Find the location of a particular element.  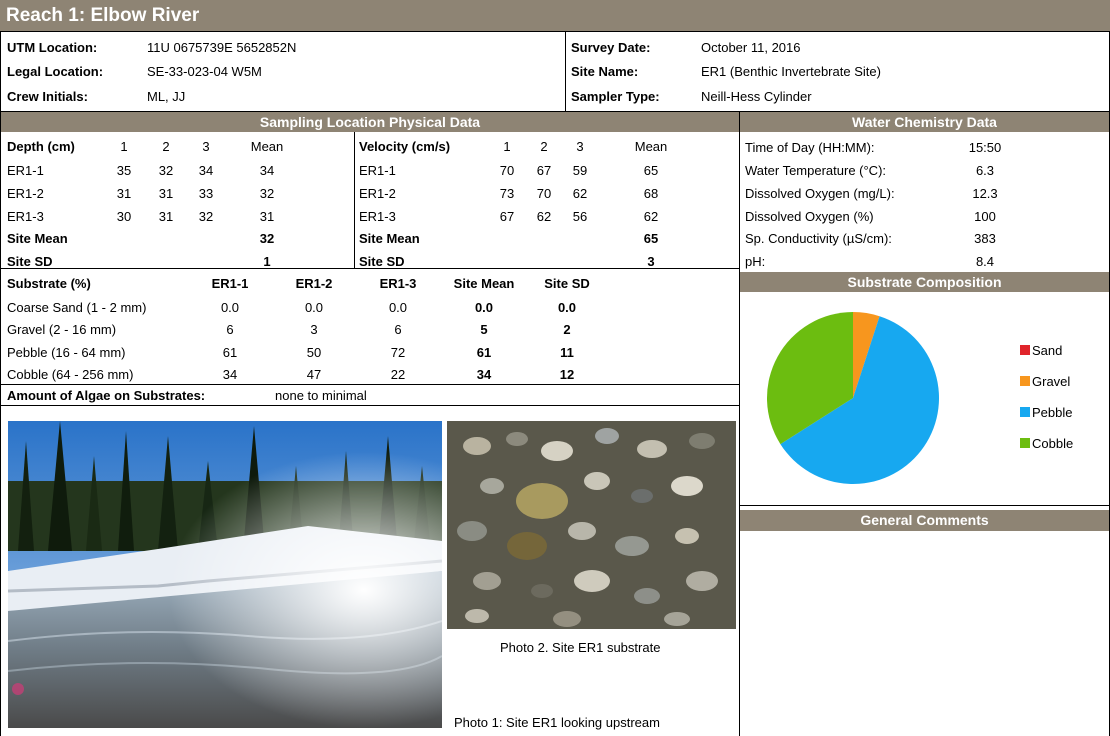

depth-cell: 30 is located at coordinates (124, 216).